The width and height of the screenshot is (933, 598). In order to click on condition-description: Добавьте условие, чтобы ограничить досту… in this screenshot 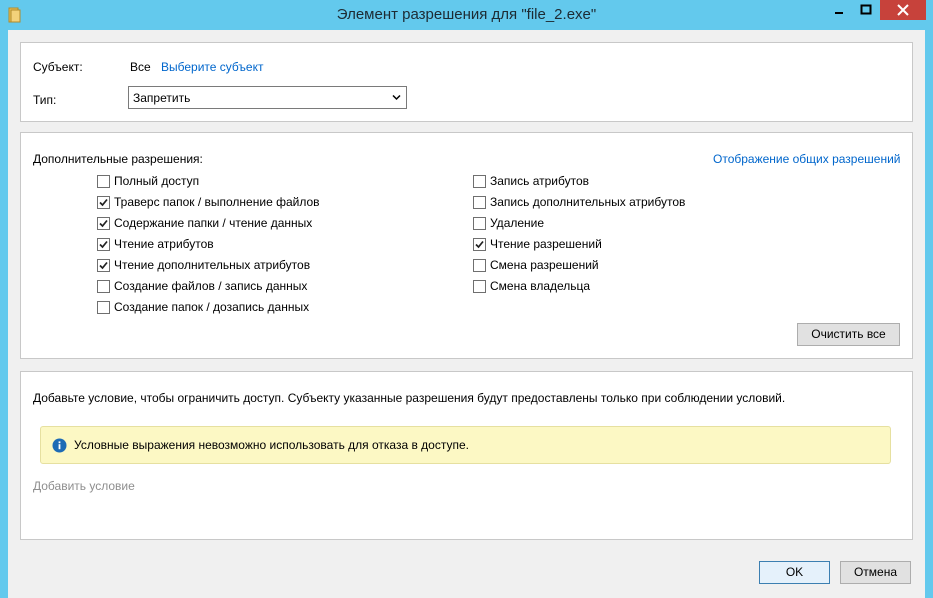, I will do `click(409, 398)`.